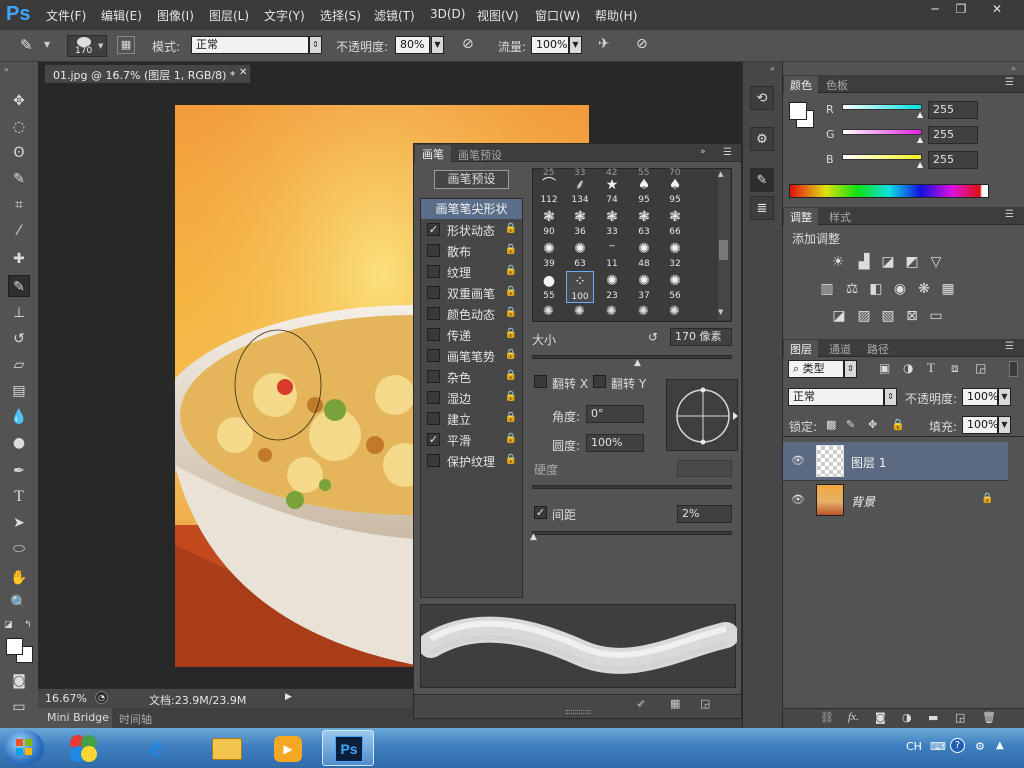 Image resolution: width=1024 pixels, height=768 pixels. I want to click on brush-panel-icon: ✎, so click(762, 180).